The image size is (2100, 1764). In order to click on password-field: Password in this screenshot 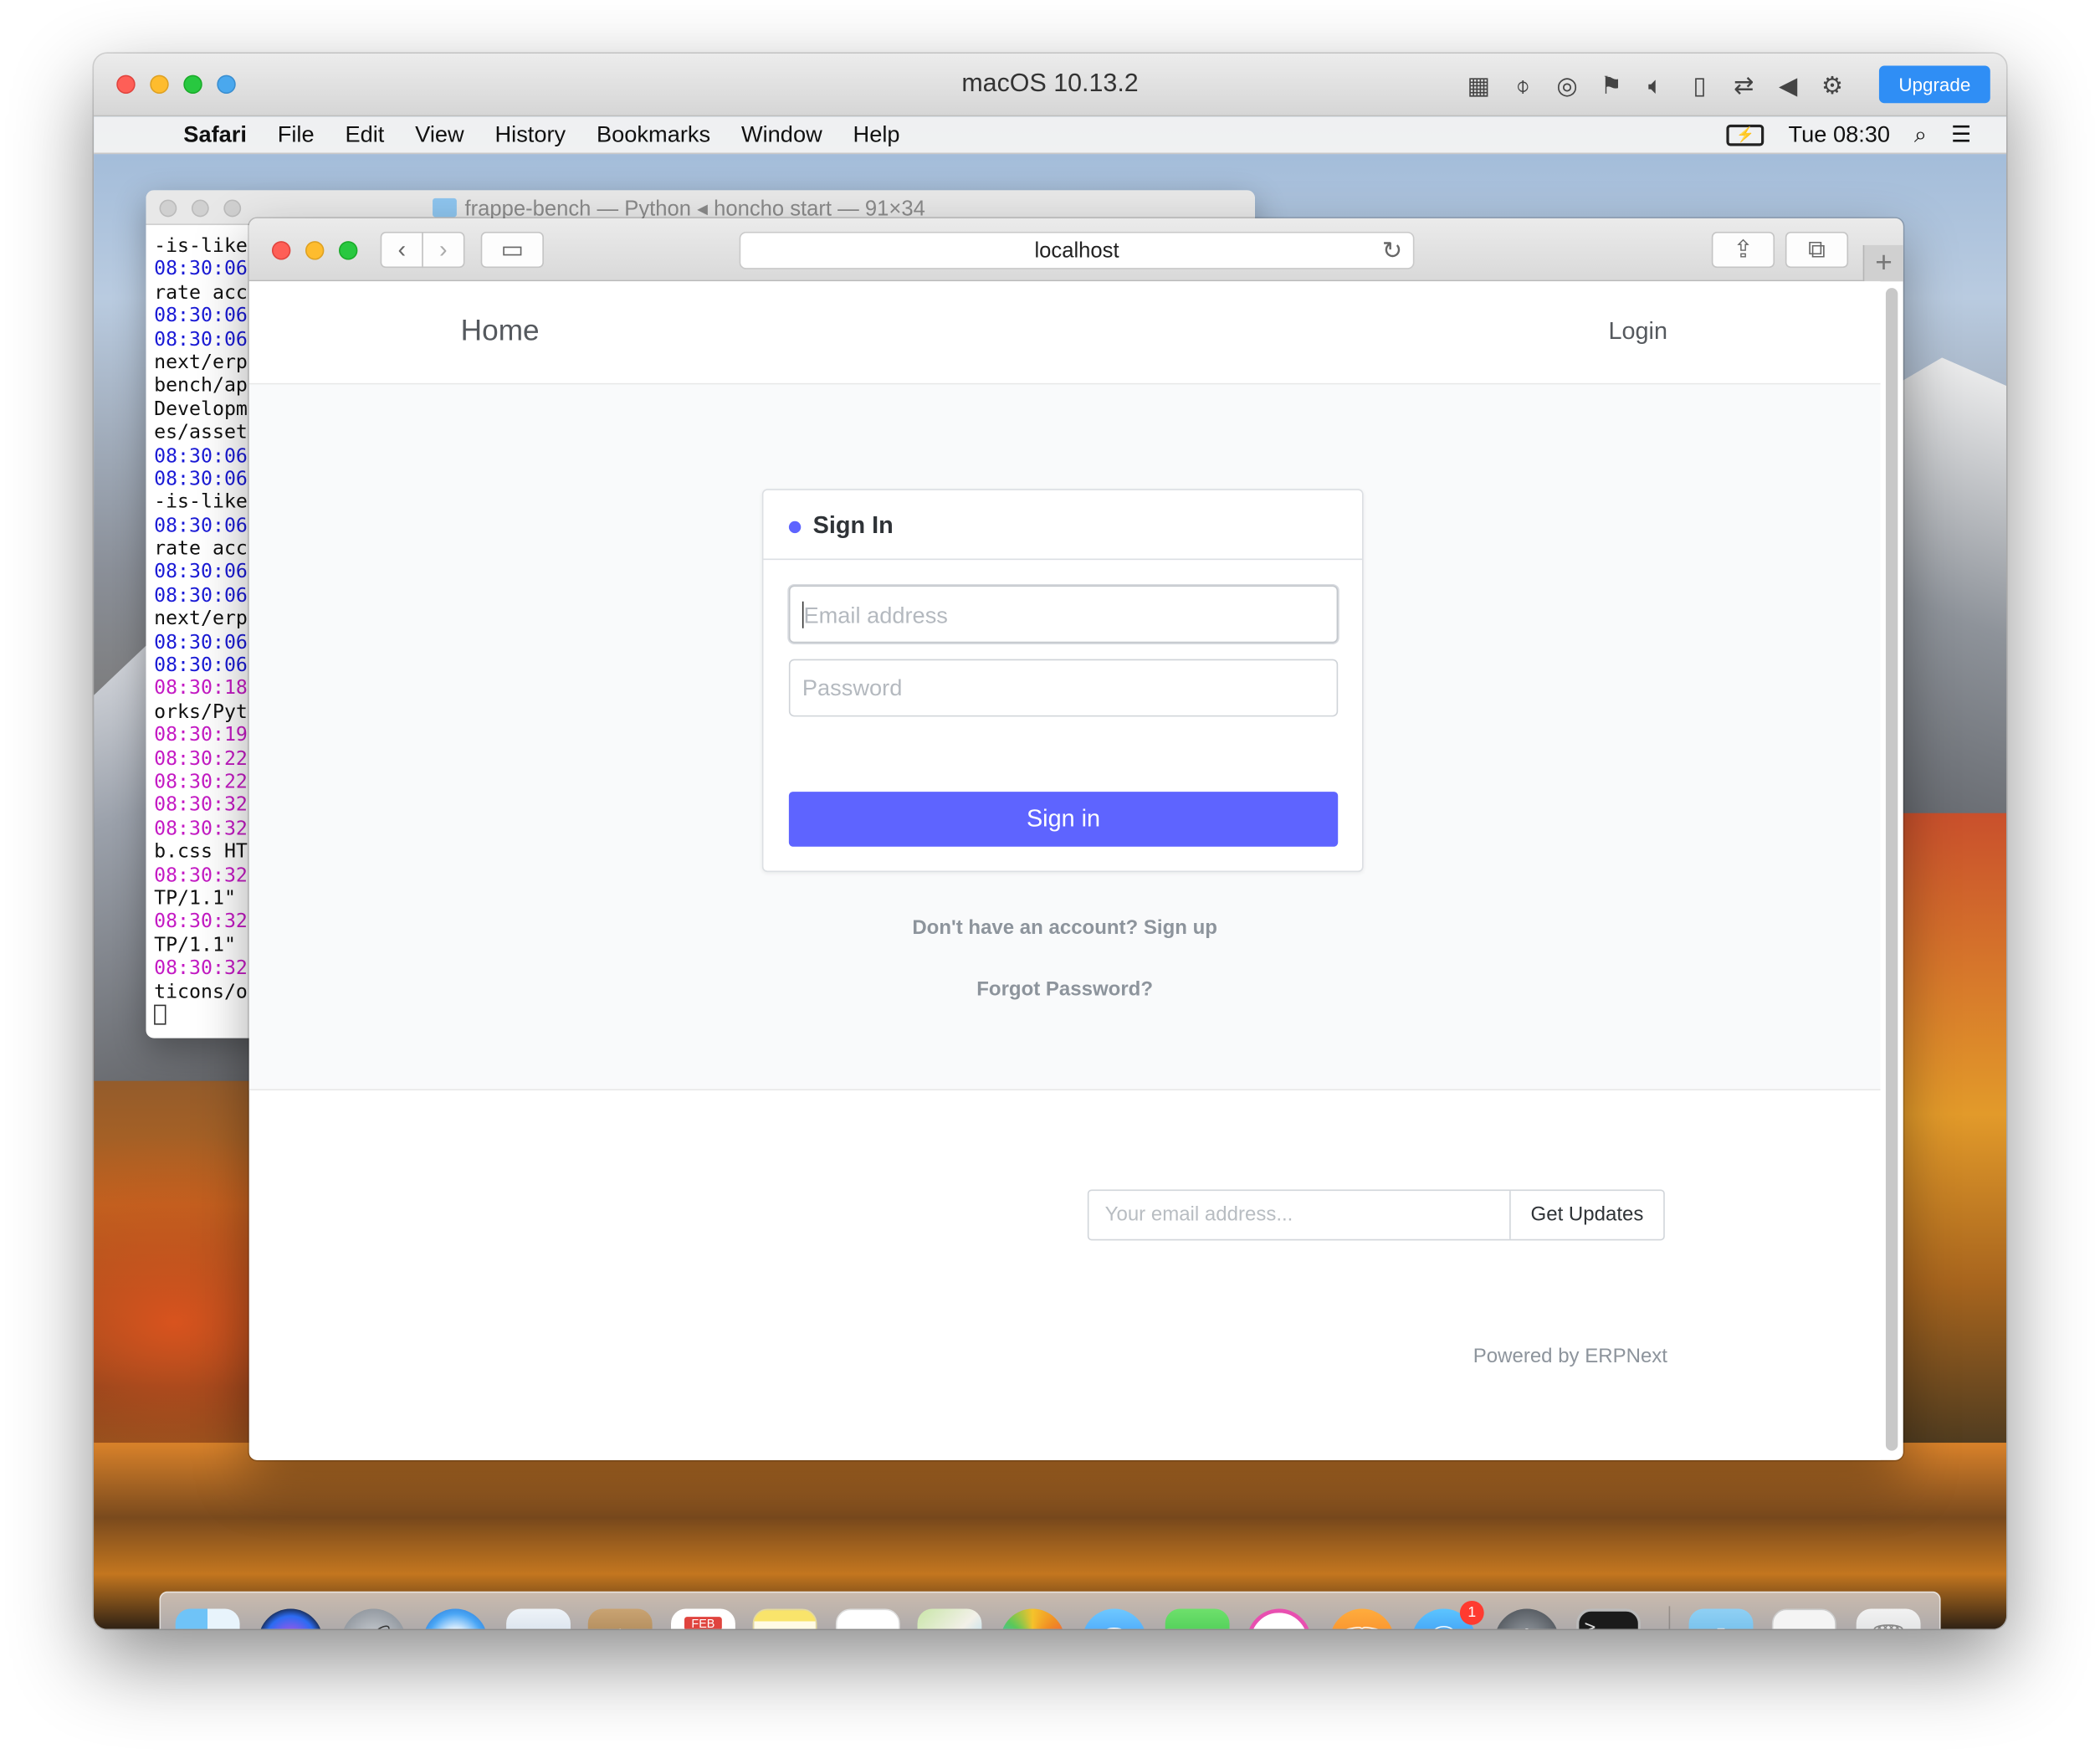, I will do `click(1063, 688)`.